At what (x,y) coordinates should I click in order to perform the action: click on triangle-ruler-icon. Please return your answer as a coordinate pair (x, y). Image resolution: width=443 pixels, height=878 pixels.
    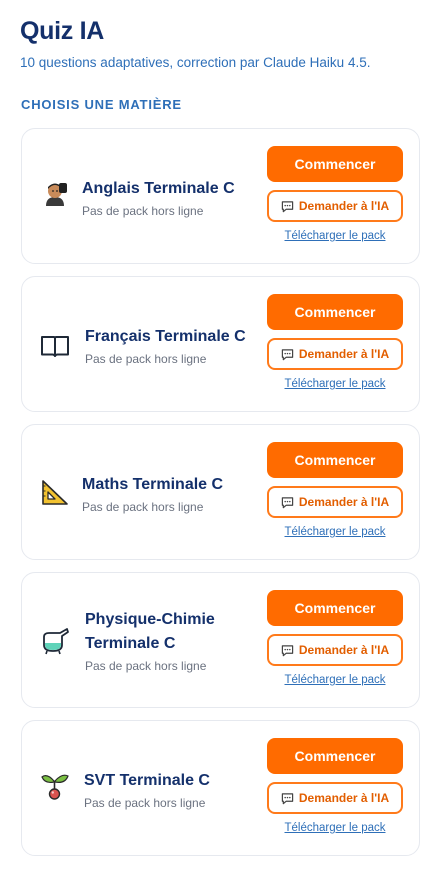
    Looking at the image, I should click on (55, 492).